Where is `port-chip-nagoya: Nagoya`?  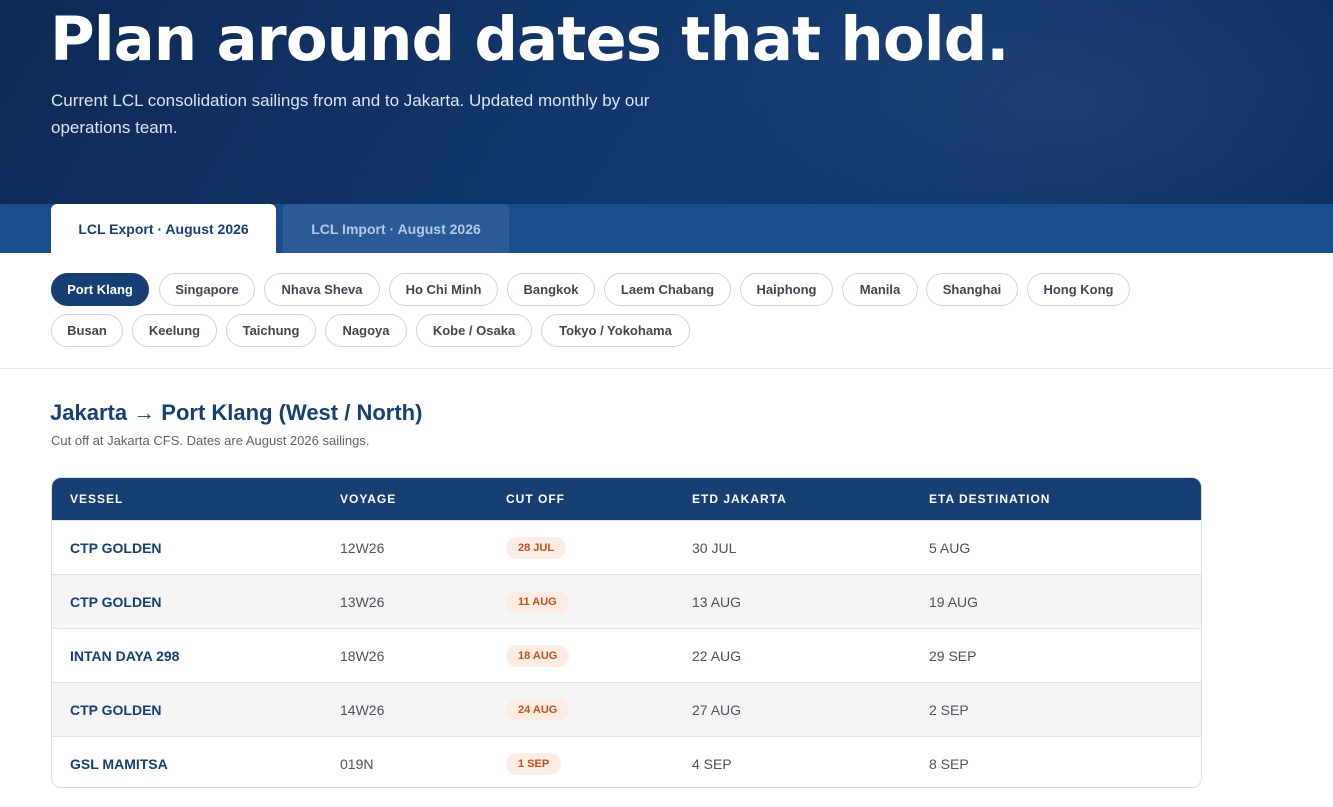
port-chip-nagoya: Nagoya is located at coordinates (366, 330).